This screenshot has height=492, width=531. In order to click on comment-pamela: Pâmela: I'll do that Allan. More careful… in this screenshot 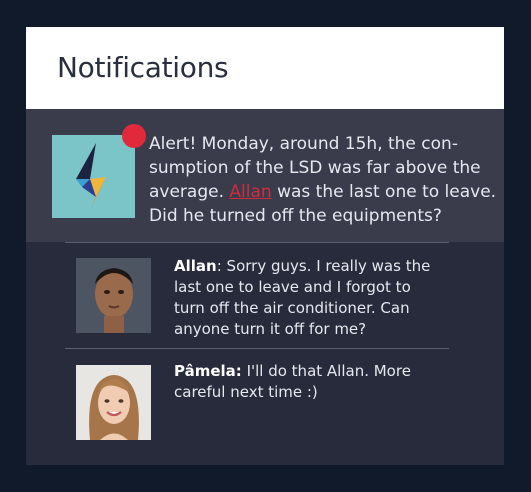, I will do `click(305, 382)`.